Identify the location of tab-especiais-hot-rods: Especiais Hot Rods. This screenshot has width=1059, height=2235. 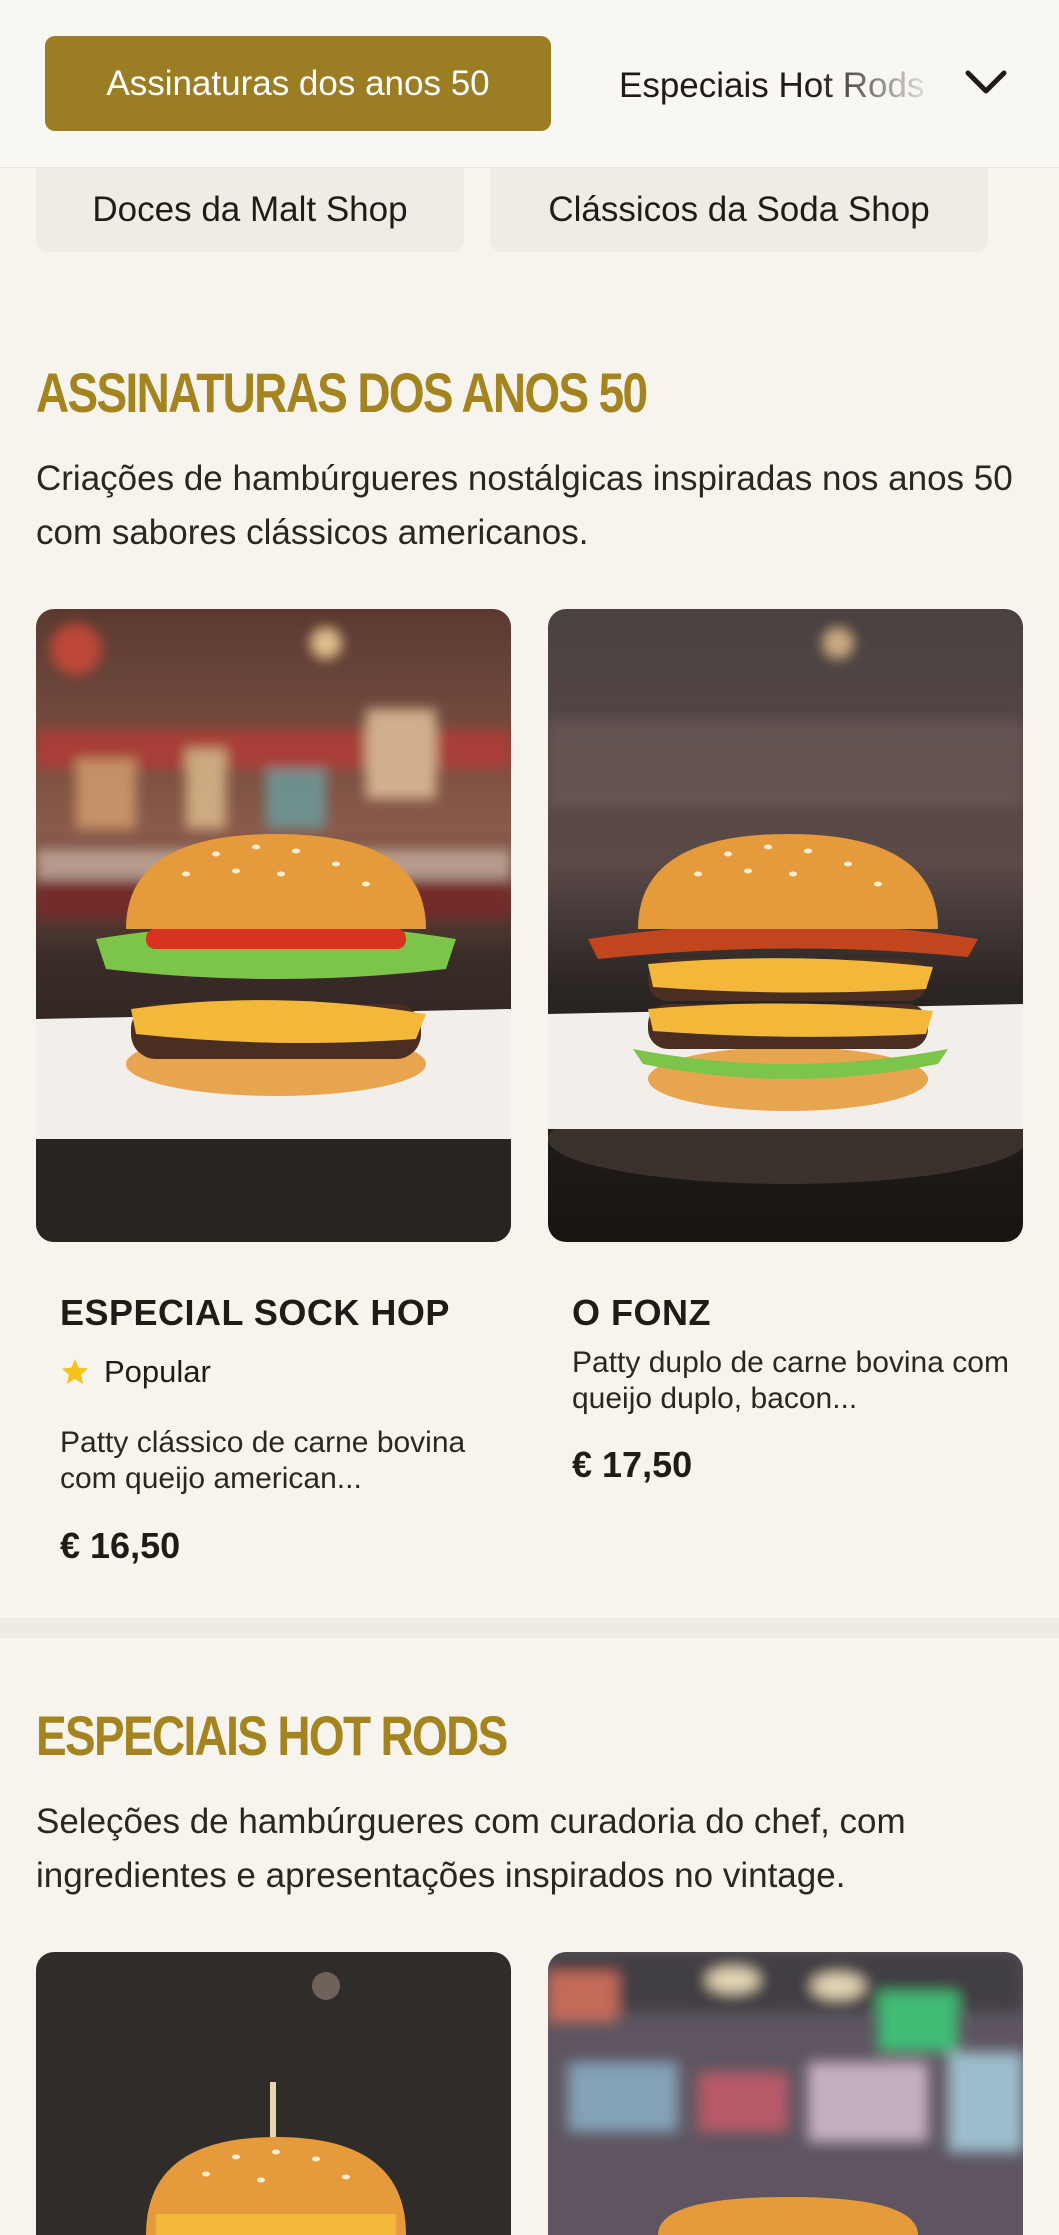
(779, 86).